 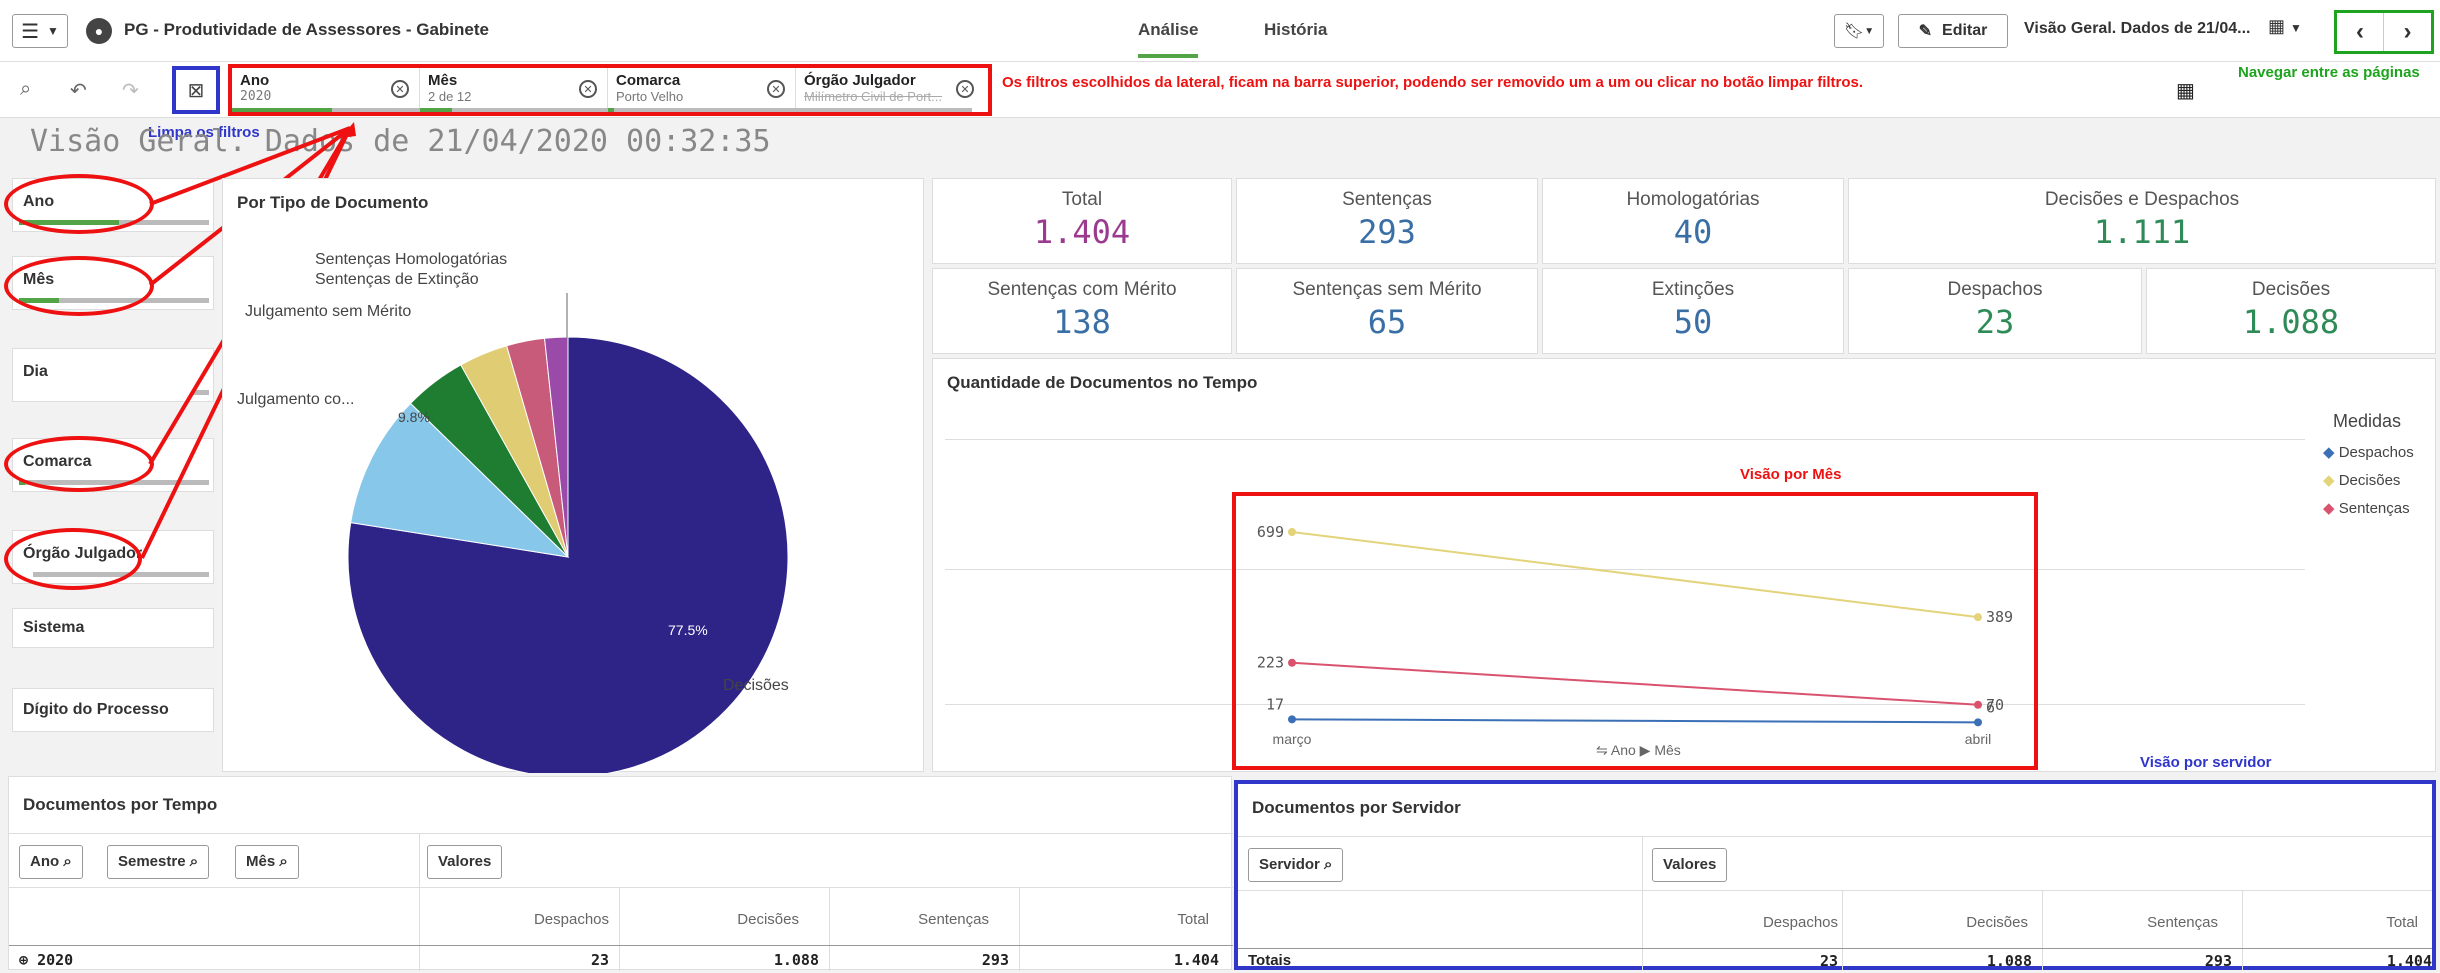 What do you see at coordinates (2360, 32) in the screenshot?
I see `prev-page-button: ‹` at bounding box center [2360, 32].